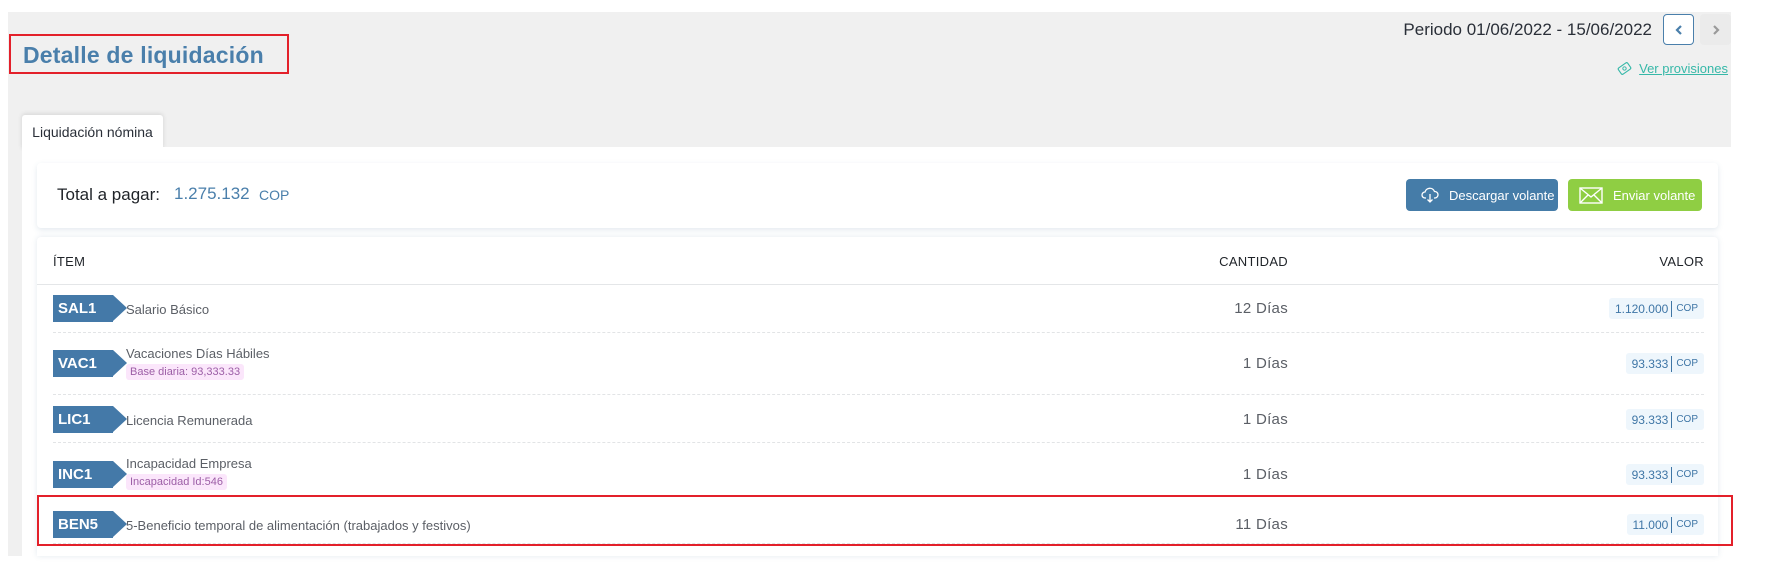  Describe the element at coordinates (1261, 308) in the screenshot. I see `item-quantity: 12 Días` at that location.